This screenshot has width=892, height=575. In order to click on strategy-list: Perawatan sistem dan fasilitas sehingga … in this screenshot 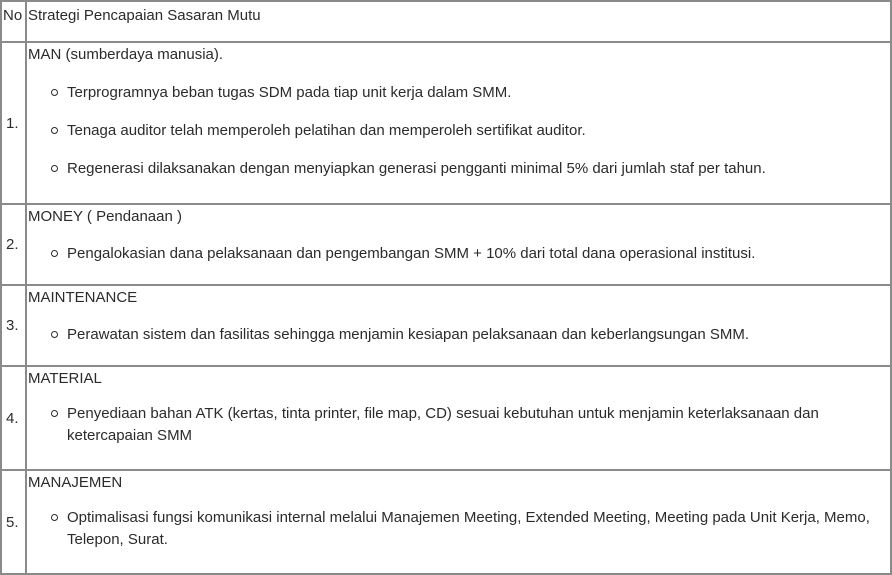, I will do `click(458, 335)`.